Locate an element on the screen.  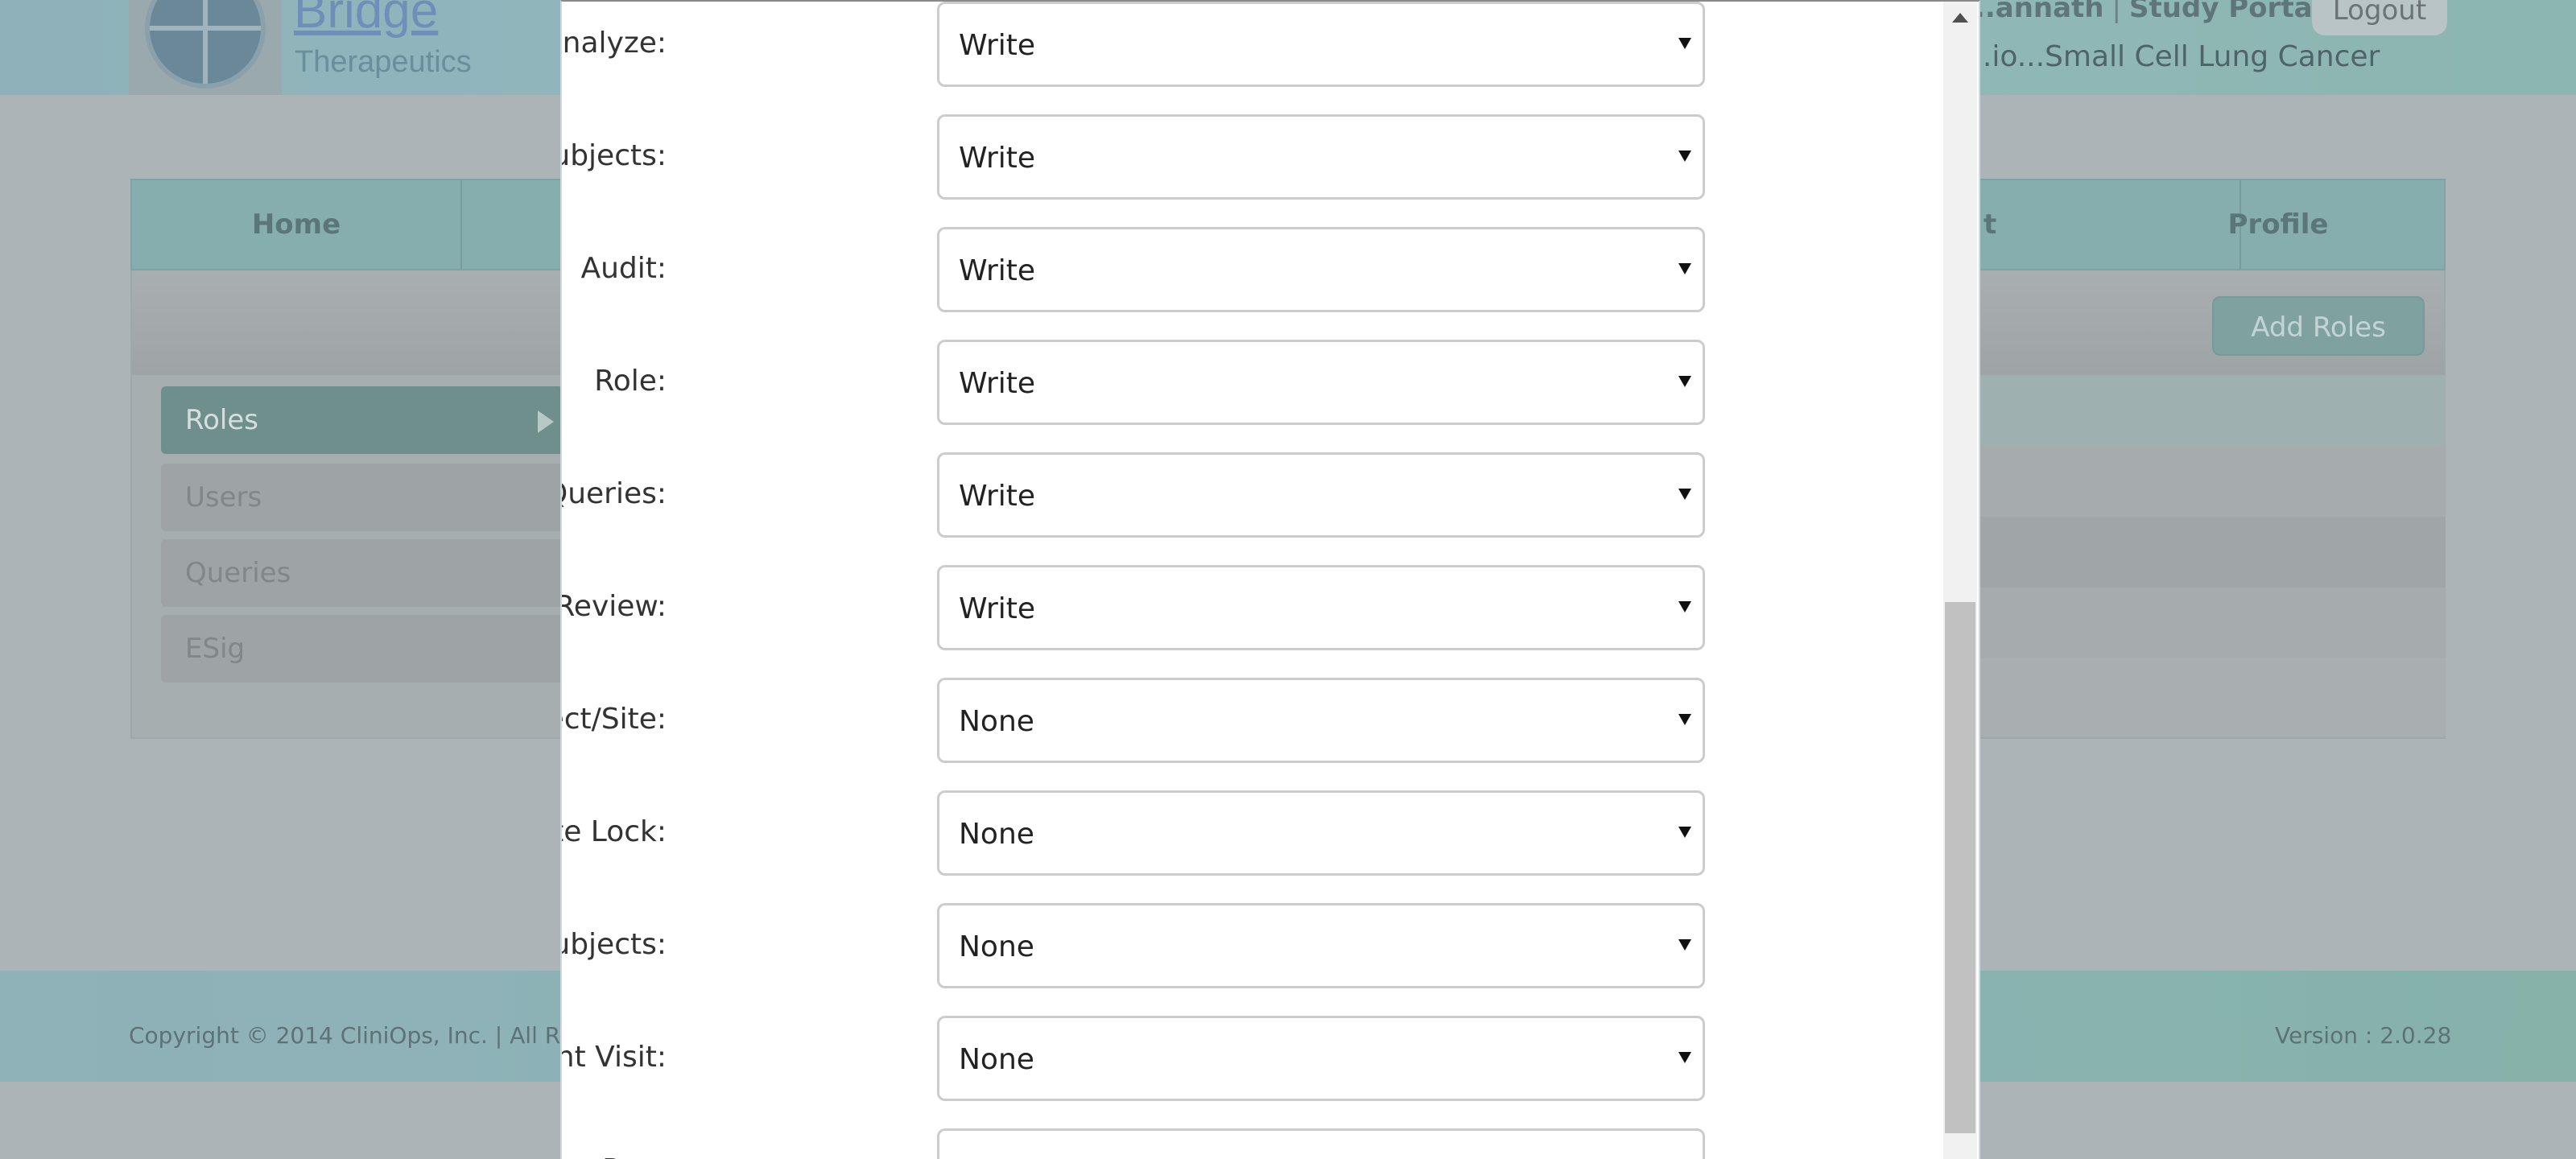
form-row-unlock-subject-site: Unlock Subject/Site: None is located at coordinates (1133, 720).